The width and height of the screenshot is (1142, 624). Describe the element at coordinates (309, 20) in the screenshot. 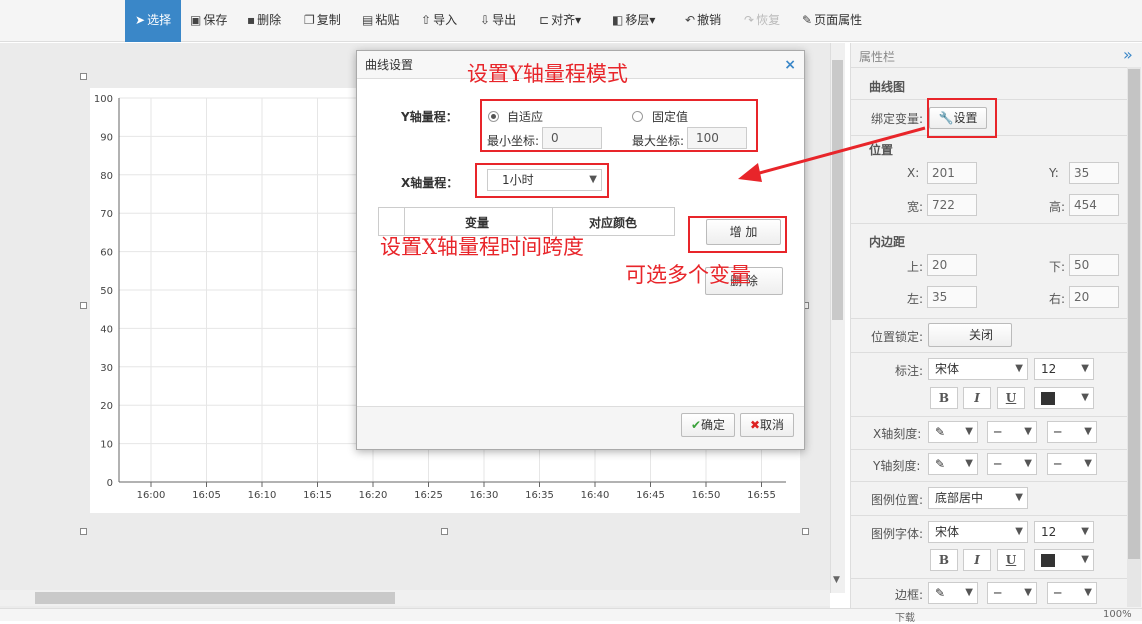

I see `copy-icon: ❐` at that location.